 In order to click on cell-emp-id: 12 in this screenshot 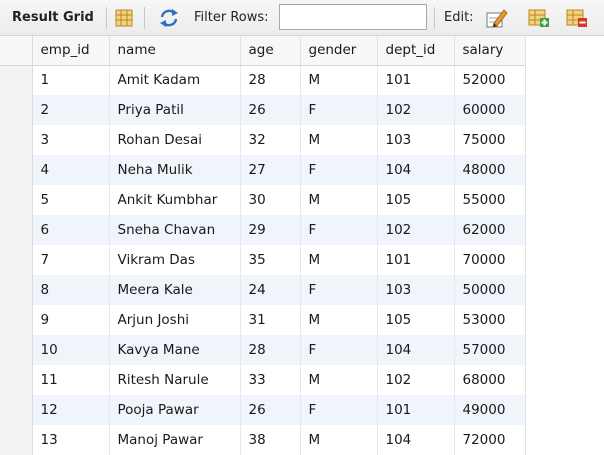, I will do `click(71, 410)`.